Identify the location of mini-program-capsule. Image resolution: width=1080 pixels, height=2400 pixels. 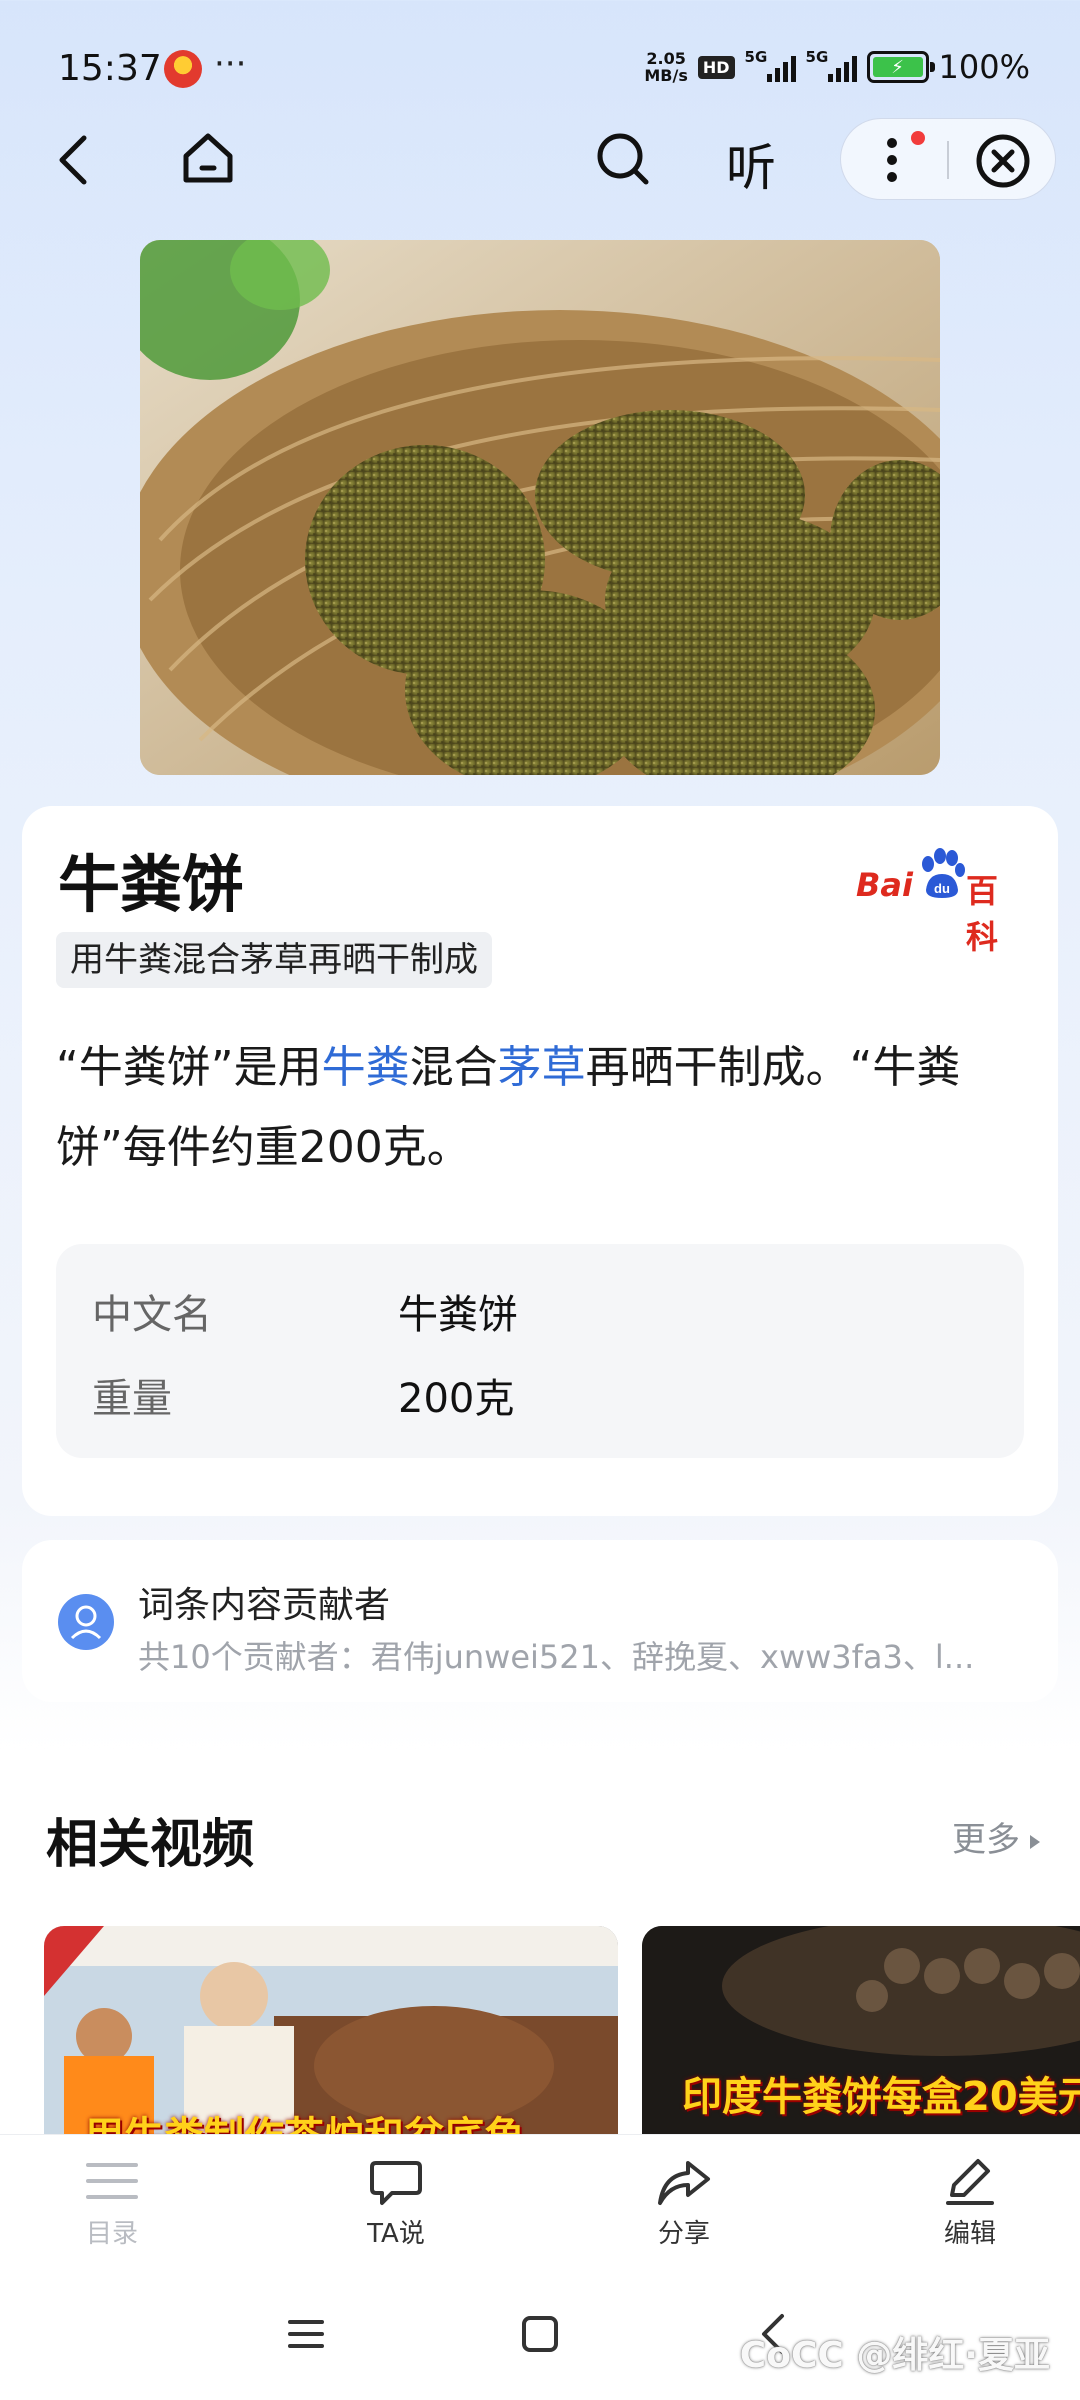
(948, 159).